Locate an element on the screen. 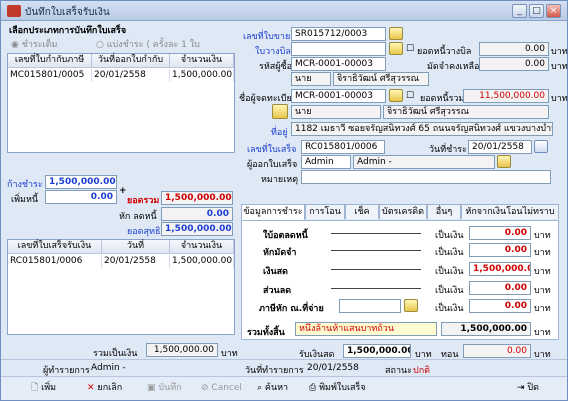  tab-credit-card: บัตรเครดิต is located at coordinates (403, 211).